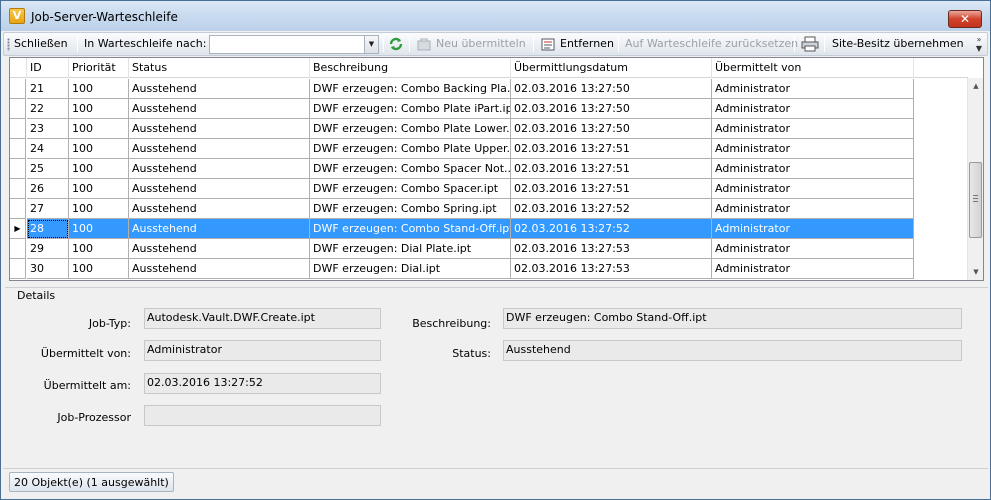 This screenshot has width=991, height=500. I want to click on scroll-up-icon: ▲, so click(975, 86).